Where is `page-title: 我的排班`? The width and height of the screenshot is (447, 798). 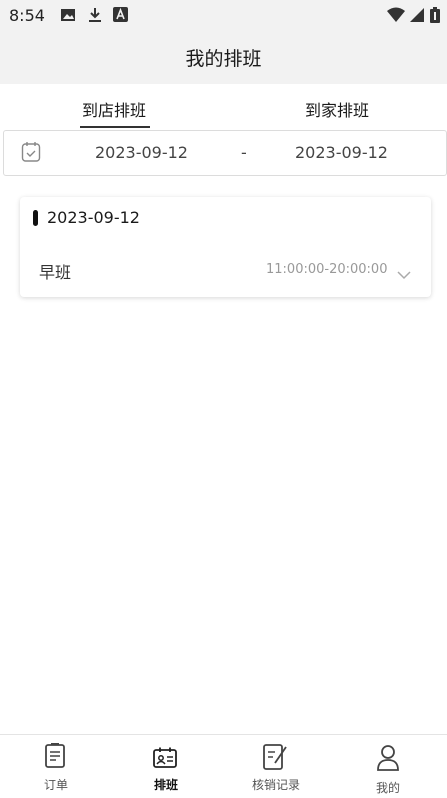 page-title: 我的排班 is located at coordinates (223, 59).